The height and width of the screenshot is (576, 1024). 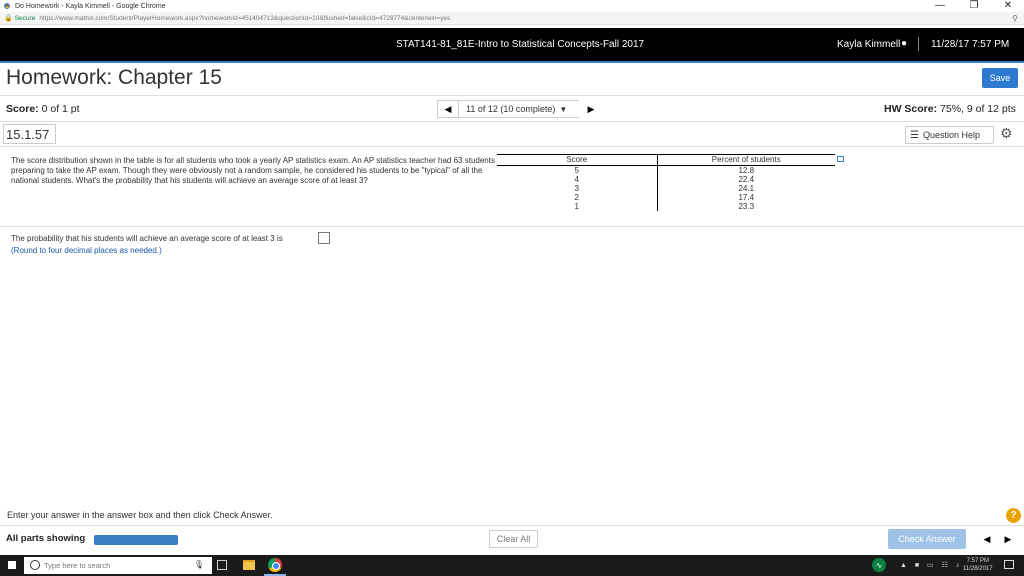 I want to click on page-title: Homework: Chapter 15, so click(x=114, y=77).